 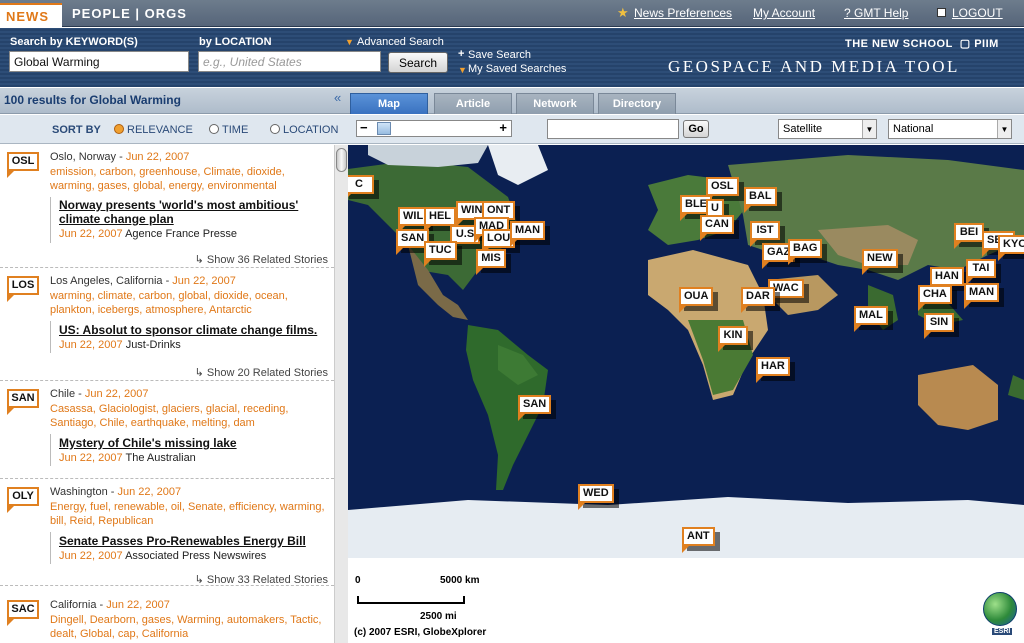 What do you see at coordinates (981, 272) in the screenshot?
I see `map-marker: TAI` at bounding box center [981, 272].